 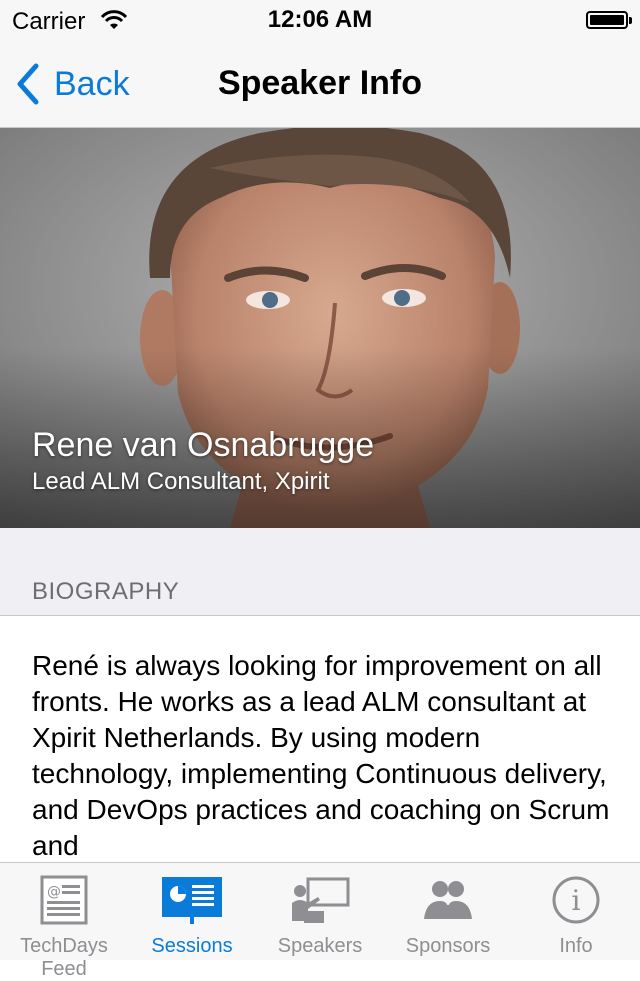 I want to click on tab-label: Info, so click(x=576, y=946).